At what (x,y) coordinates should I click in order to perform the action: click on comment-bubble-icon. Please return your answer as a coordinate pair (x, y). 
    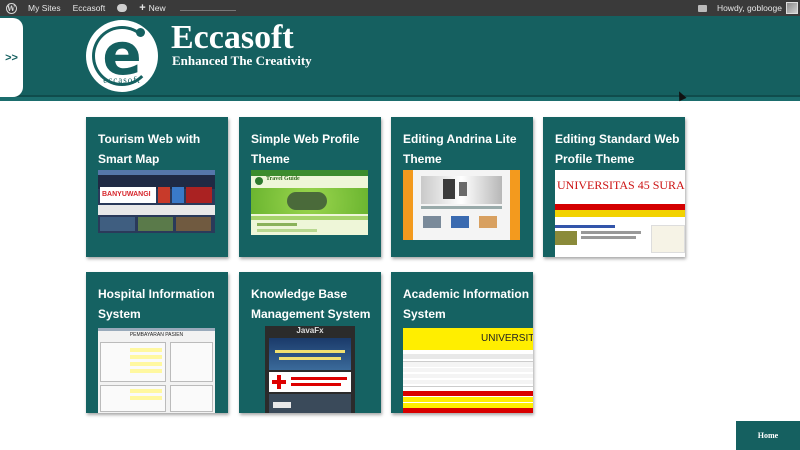
    Looking at the image, I should click on (122, 8).